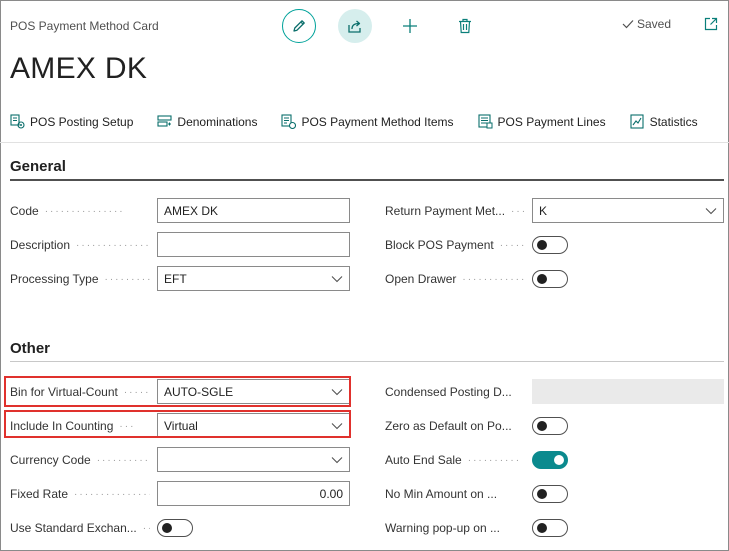 The image size is (729, 551). What do you see at coordinates (40, 245) in the screenshot?
I see `field-label-text: Description` at bounding box center [40, 245].